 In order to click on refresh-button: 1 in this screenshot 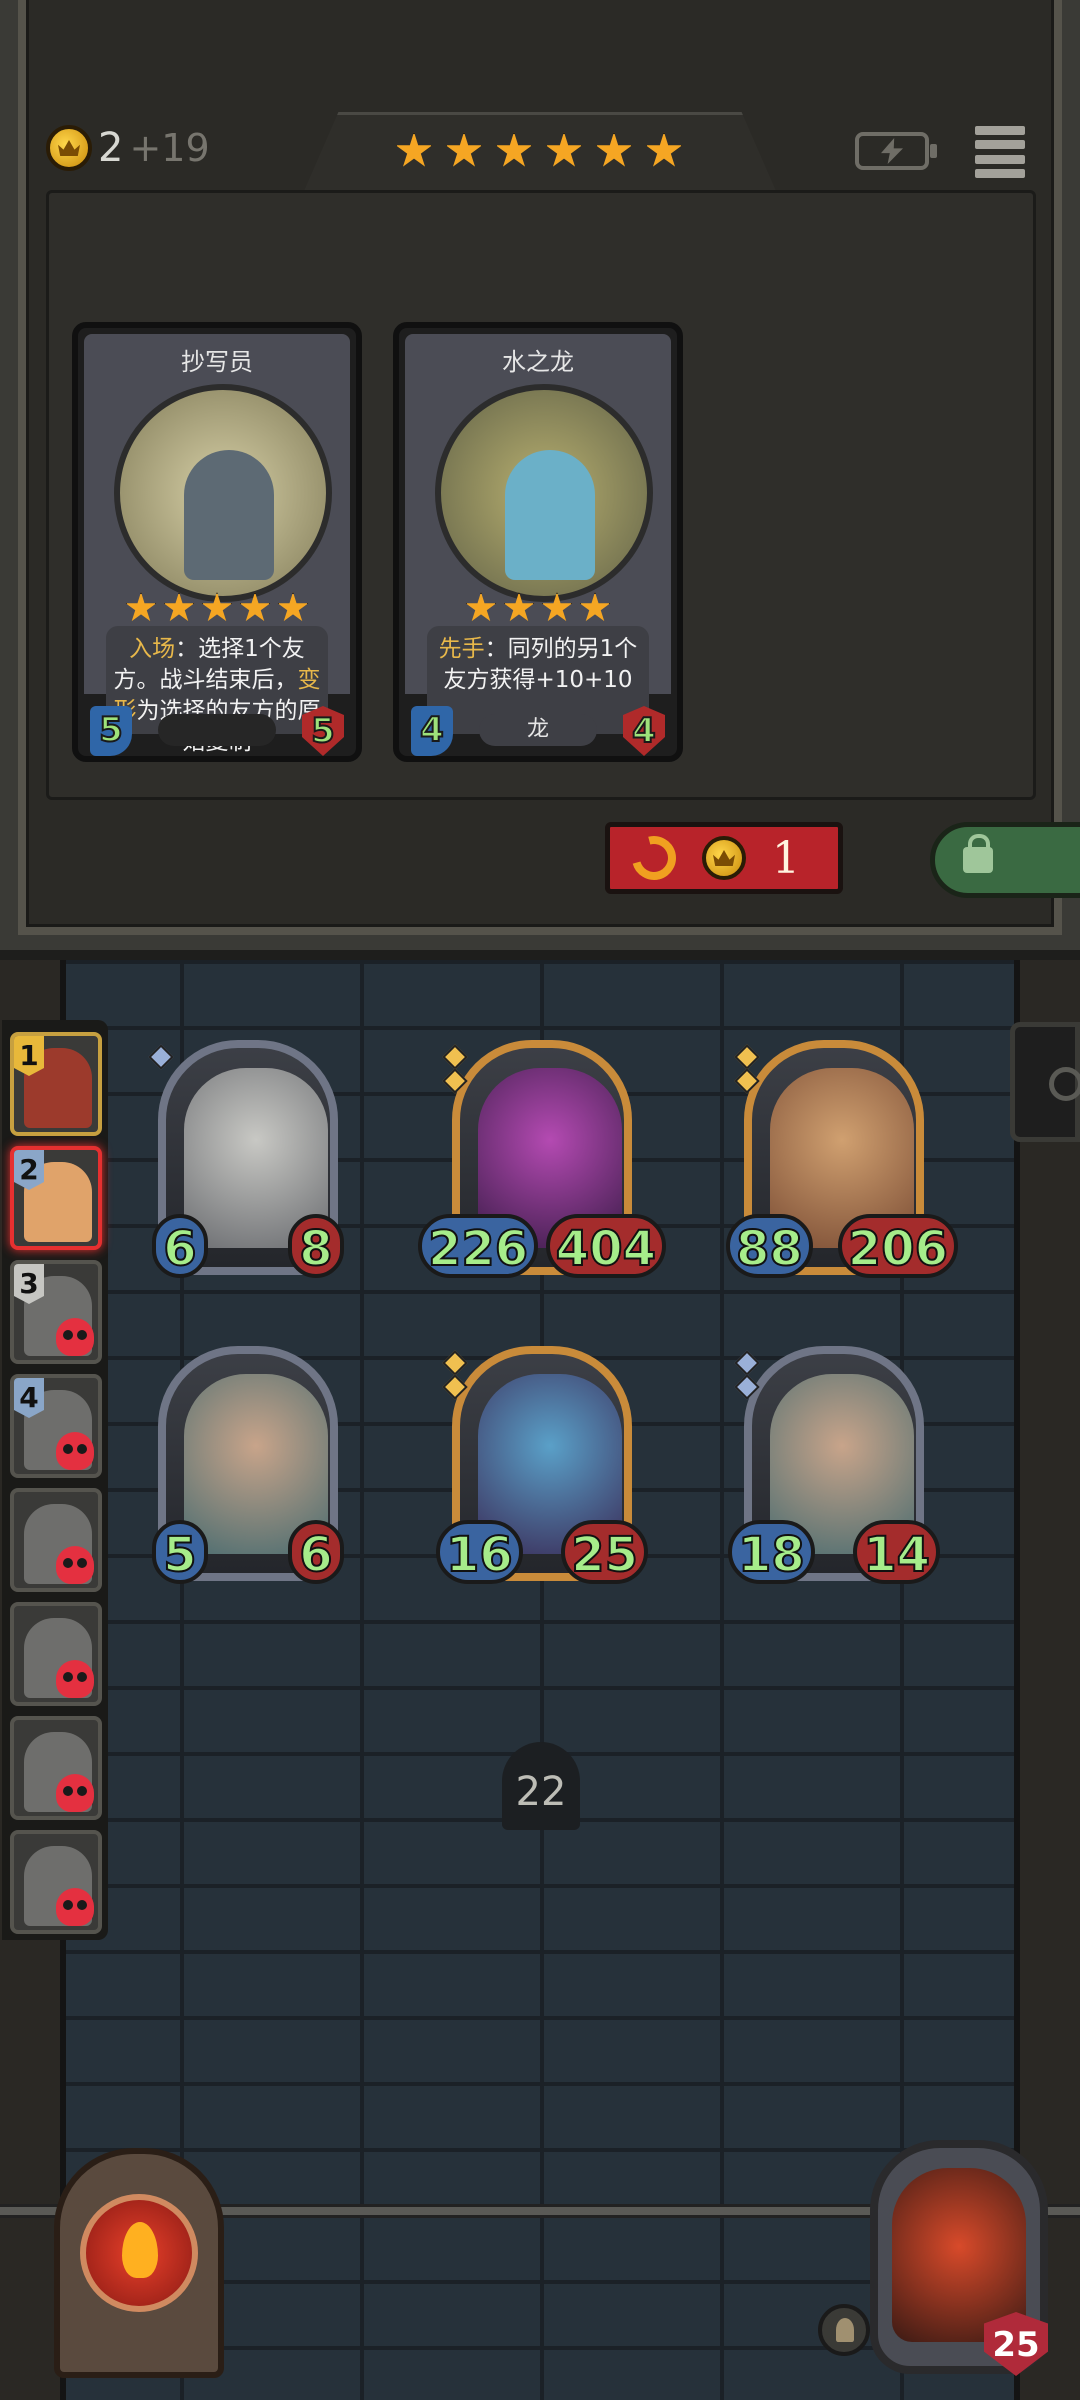, I will do `click(724, 858)`.